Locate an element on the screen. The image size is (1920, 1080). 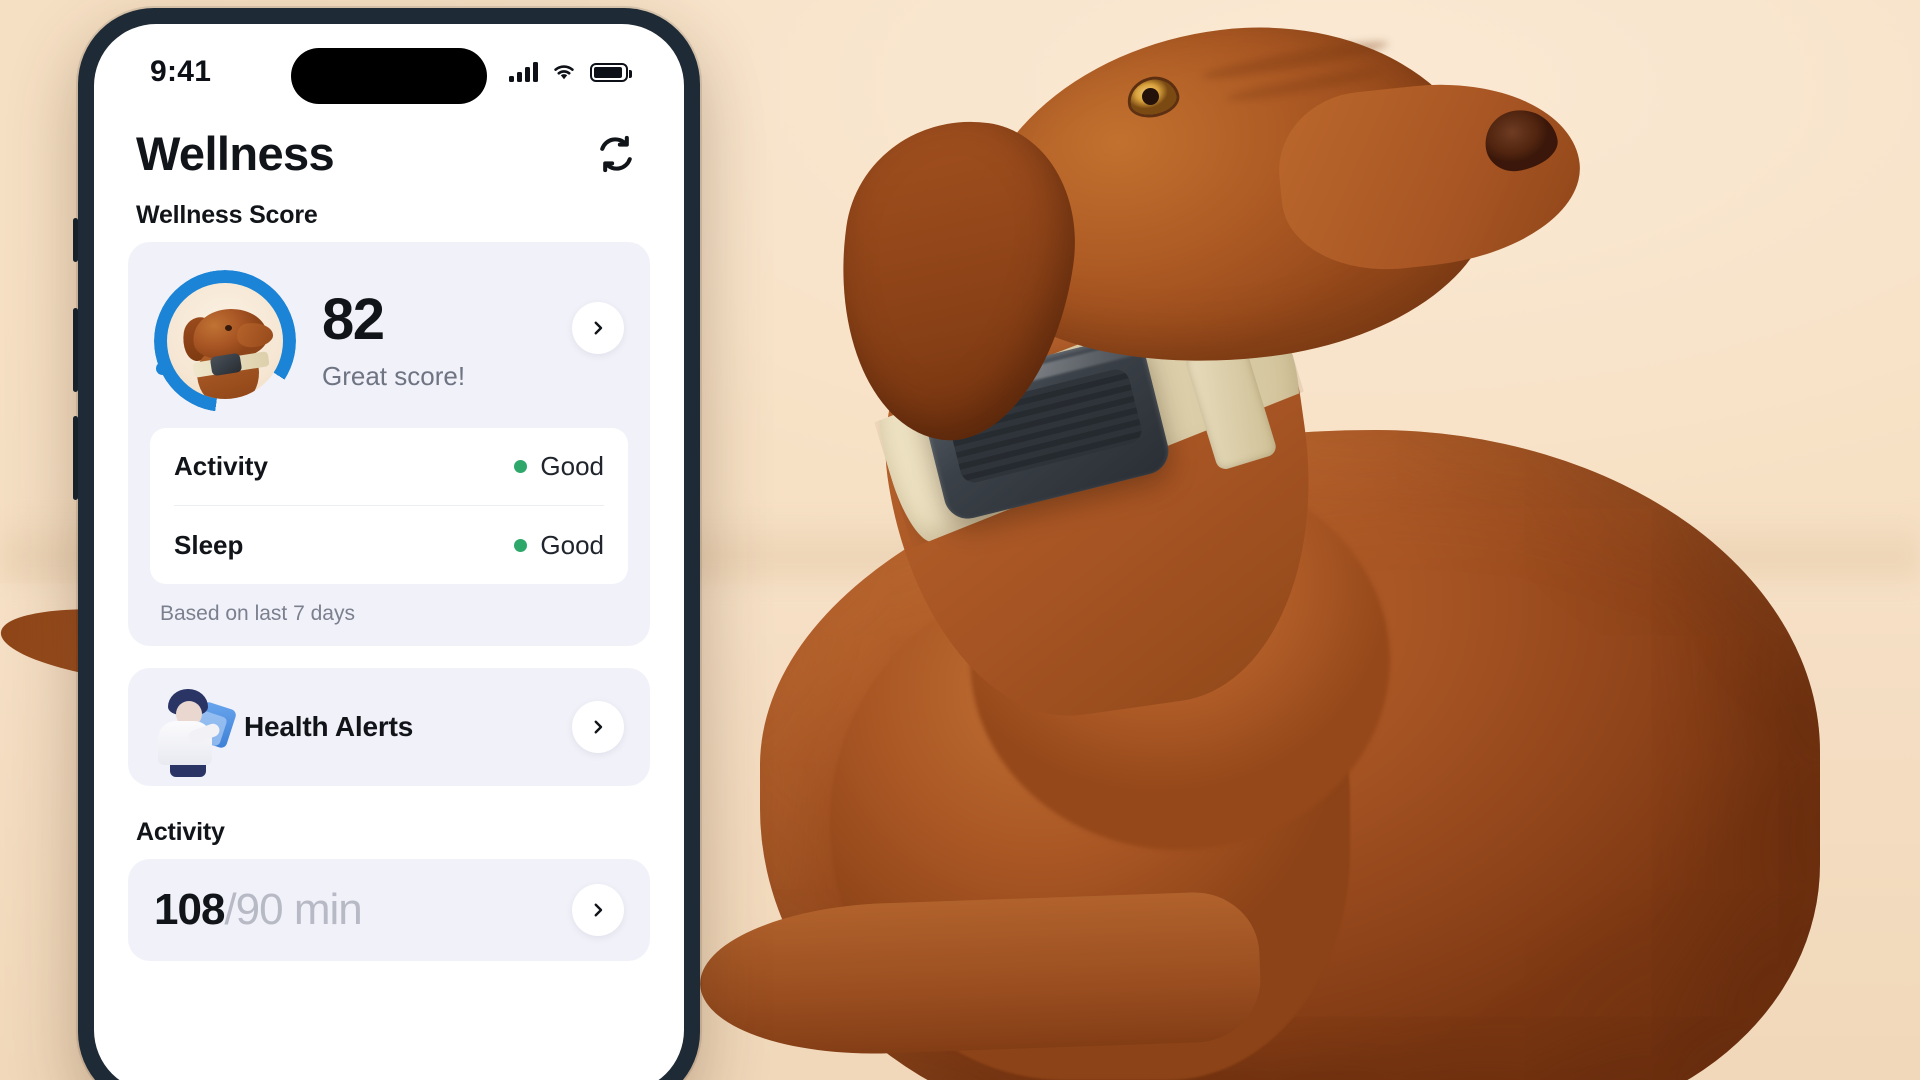
volume-up-button is located at coordinates (75, 350).